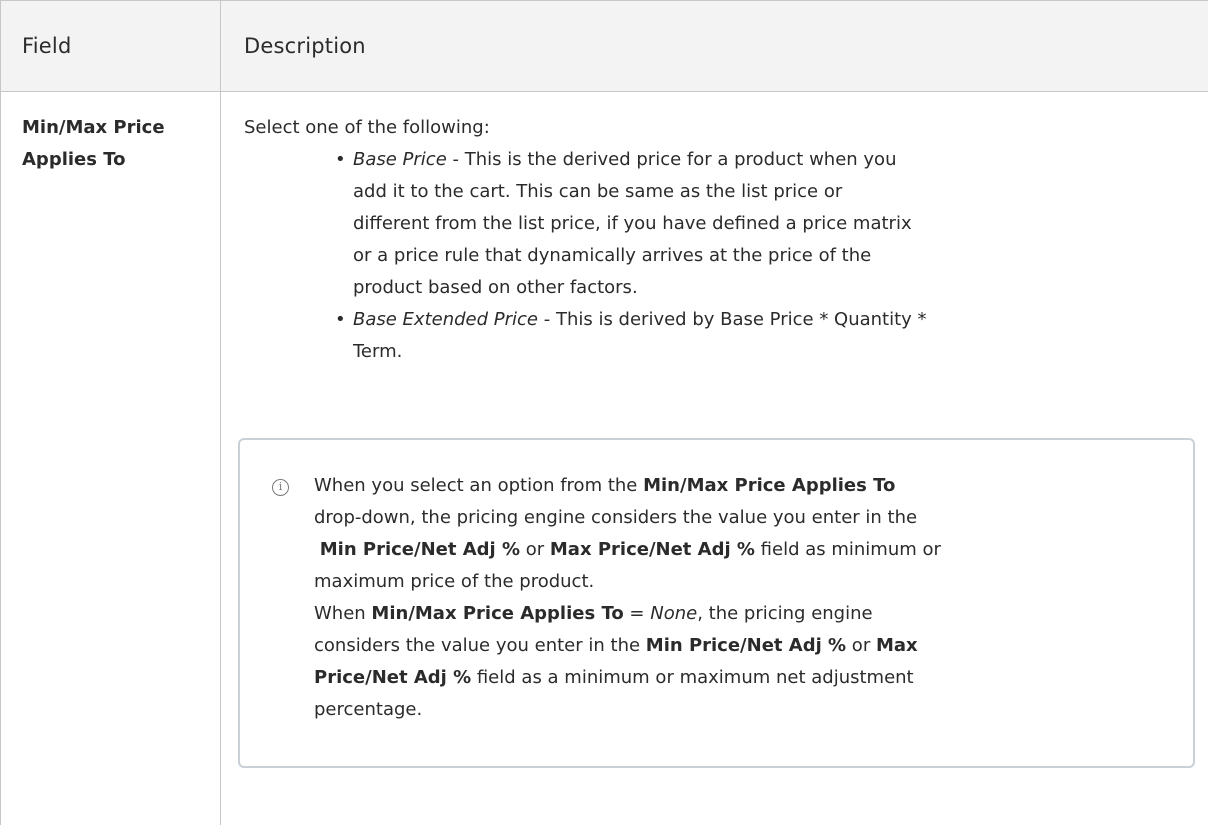 This screenshot has height=825, width=1208. I want to click on column-divider, so click(220, 412).